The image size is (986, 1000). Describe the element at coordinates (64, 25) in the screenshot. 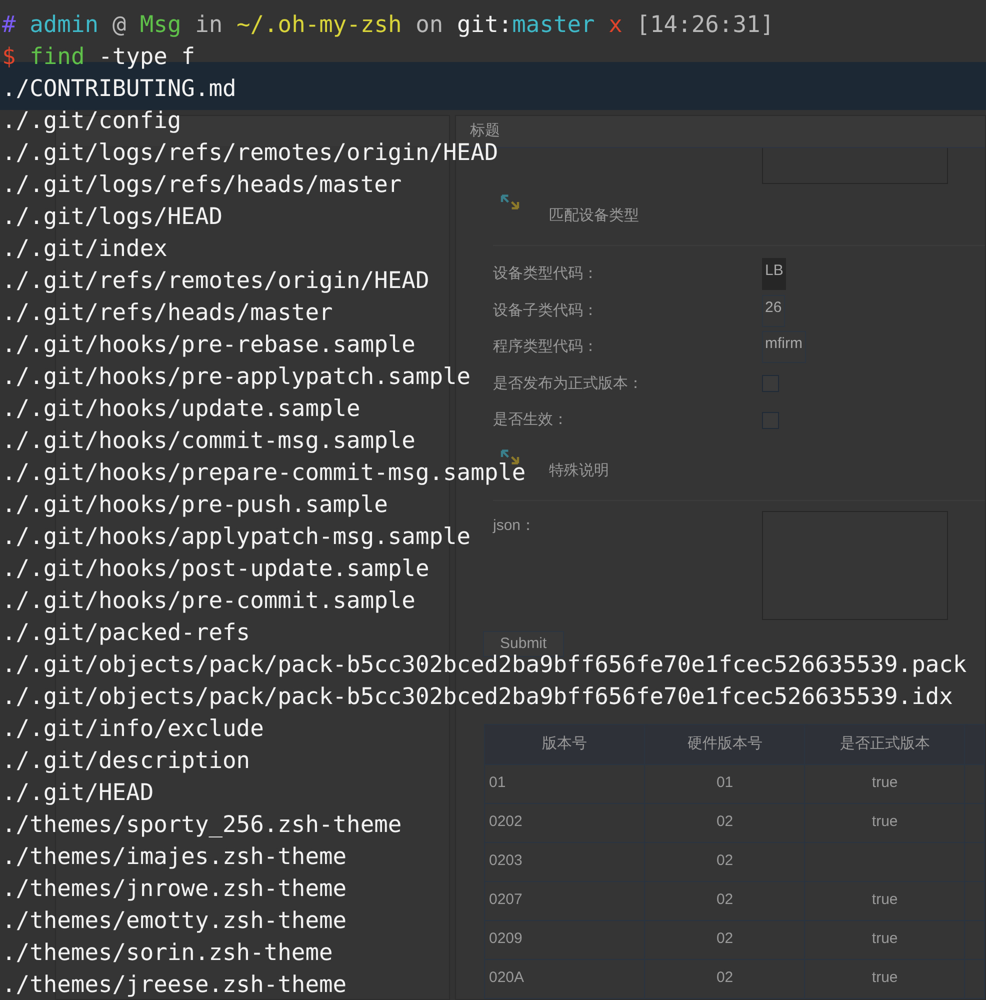

I see `prompt-text: admin` at that location.